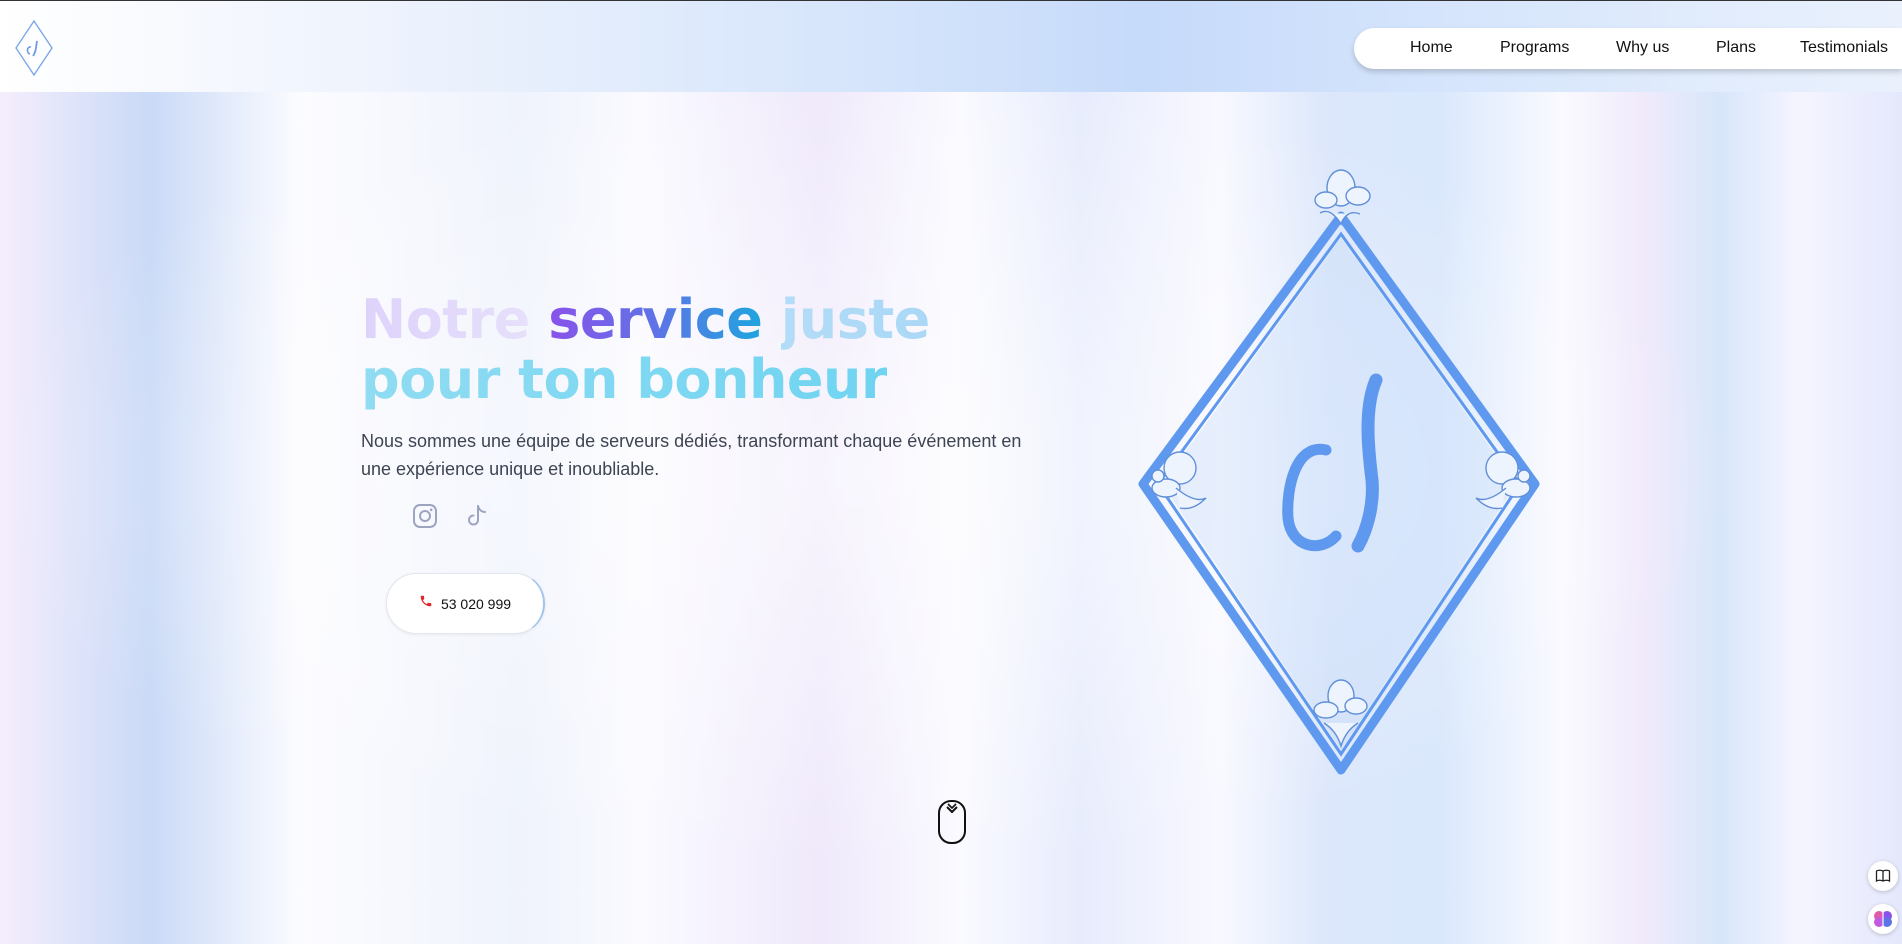 The image size is (1902, 944). I want to click on tiktok-icon, so click(477, 516).